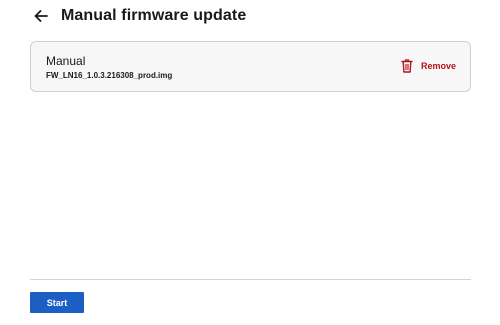  What do you see at coordinates (250, 279) in the screenshot?
I see `footer-divider` at bounding box center [250, 279].